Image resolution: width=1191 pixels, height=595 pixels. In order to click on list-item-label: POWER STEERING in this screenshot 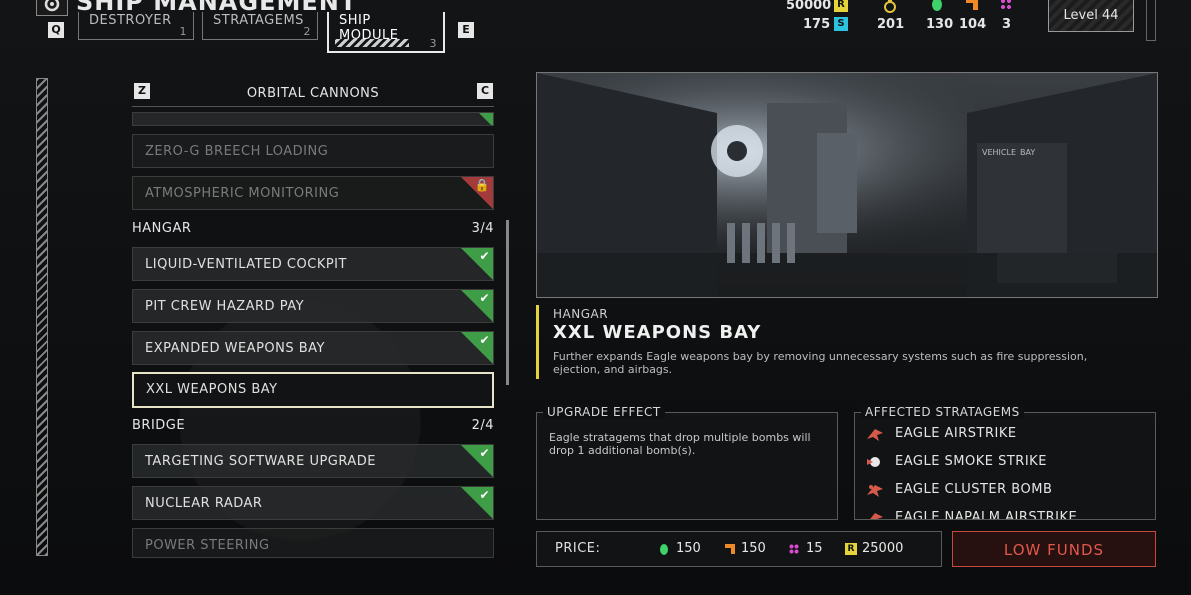, I will do `click(207, 545)`.